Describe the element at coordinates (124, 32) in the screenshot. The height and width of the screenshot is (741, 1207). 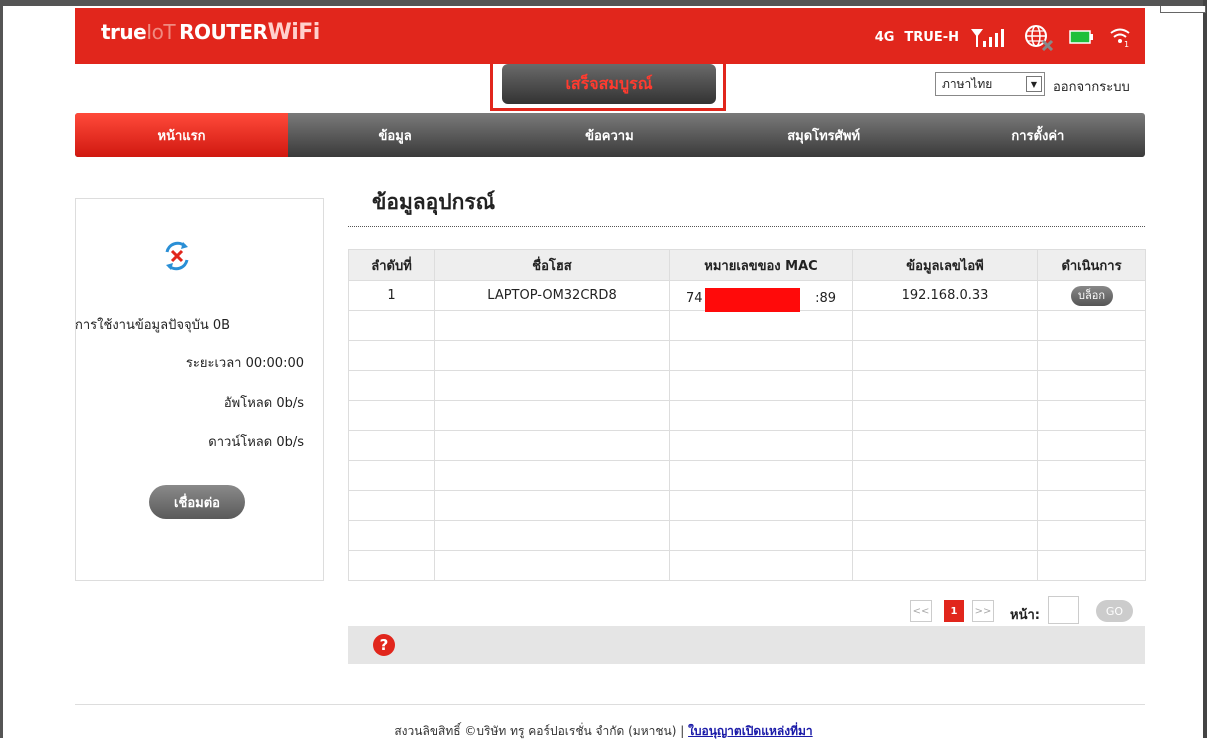
I see `logo-true: true` at that location.